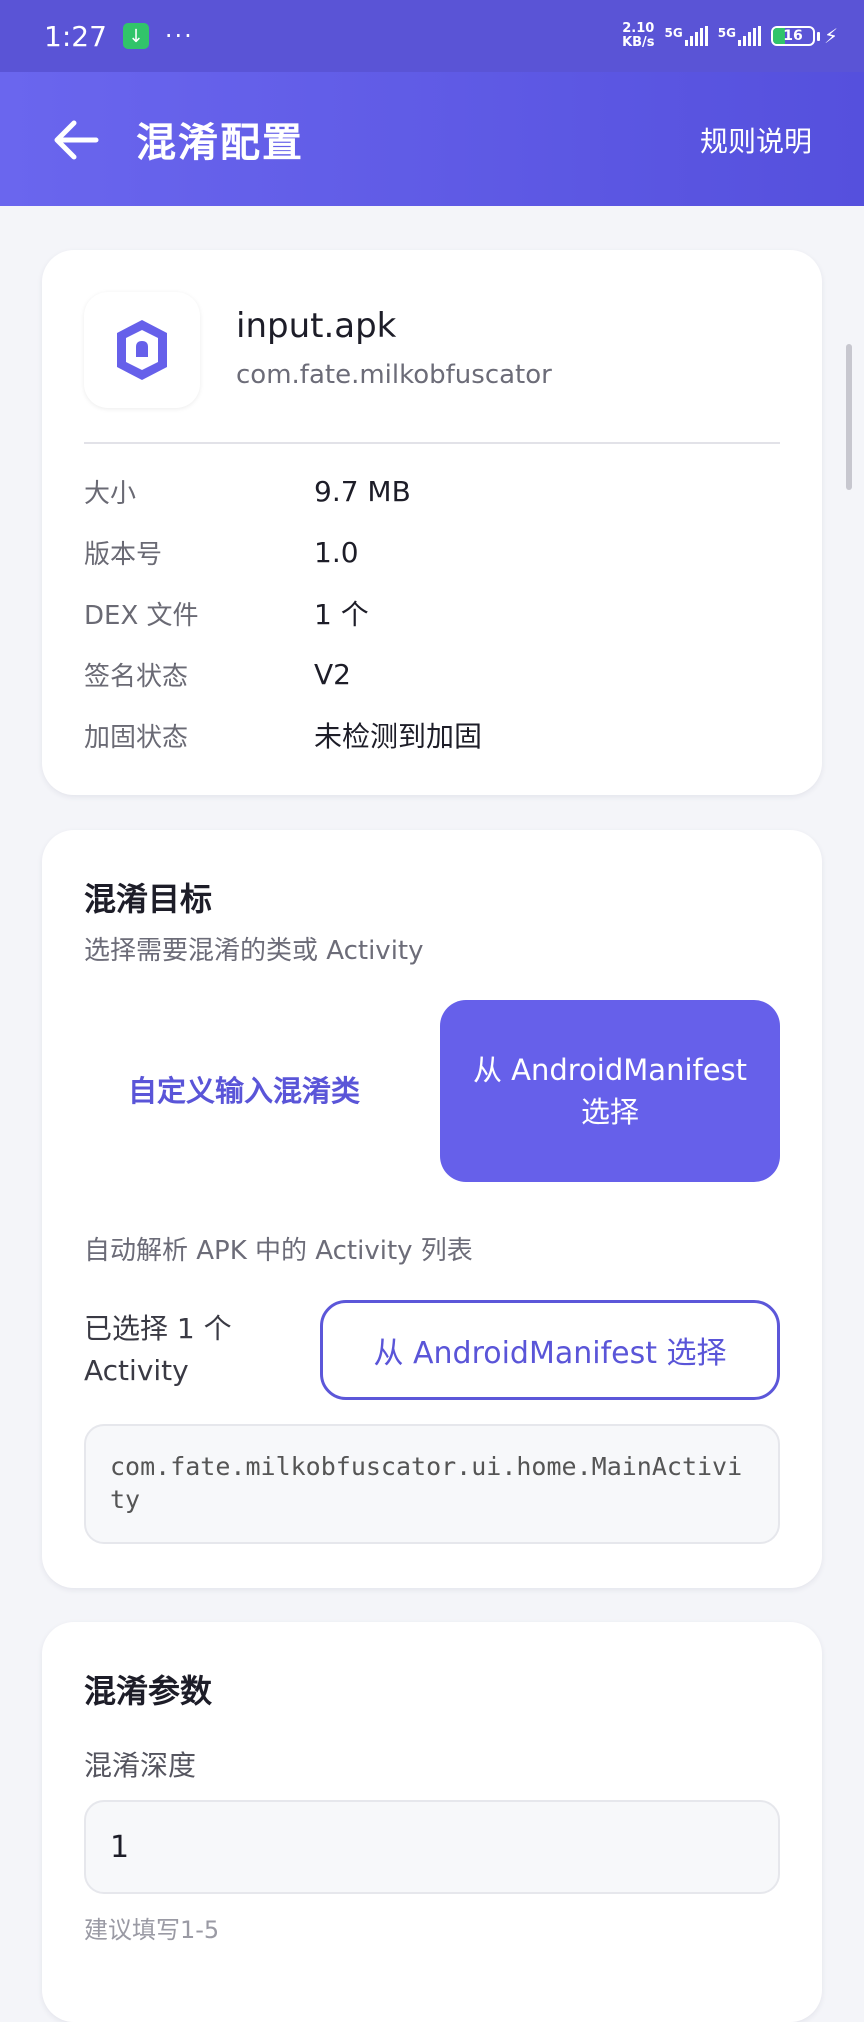  What do you see at coordinates (278, 1251) in the screenshot?
I see `manifest-hint: 自动解析 APK 中的 Activity 列表` at bounding box center [278, 1251].